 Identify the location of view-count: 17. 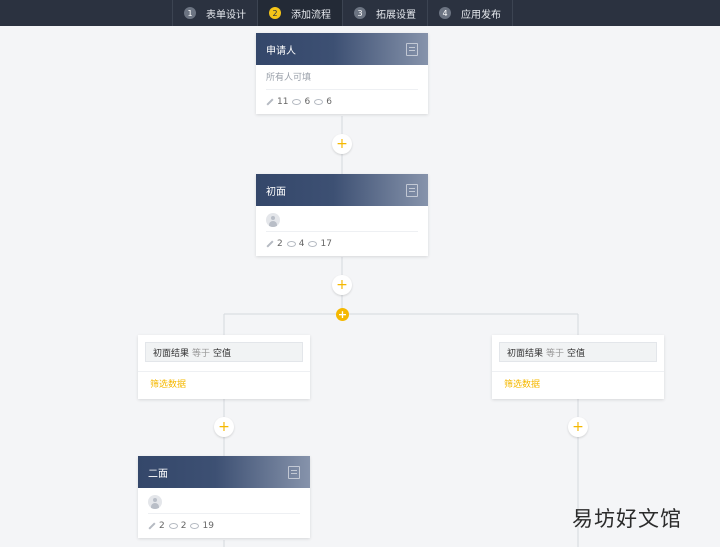
(320, 244).